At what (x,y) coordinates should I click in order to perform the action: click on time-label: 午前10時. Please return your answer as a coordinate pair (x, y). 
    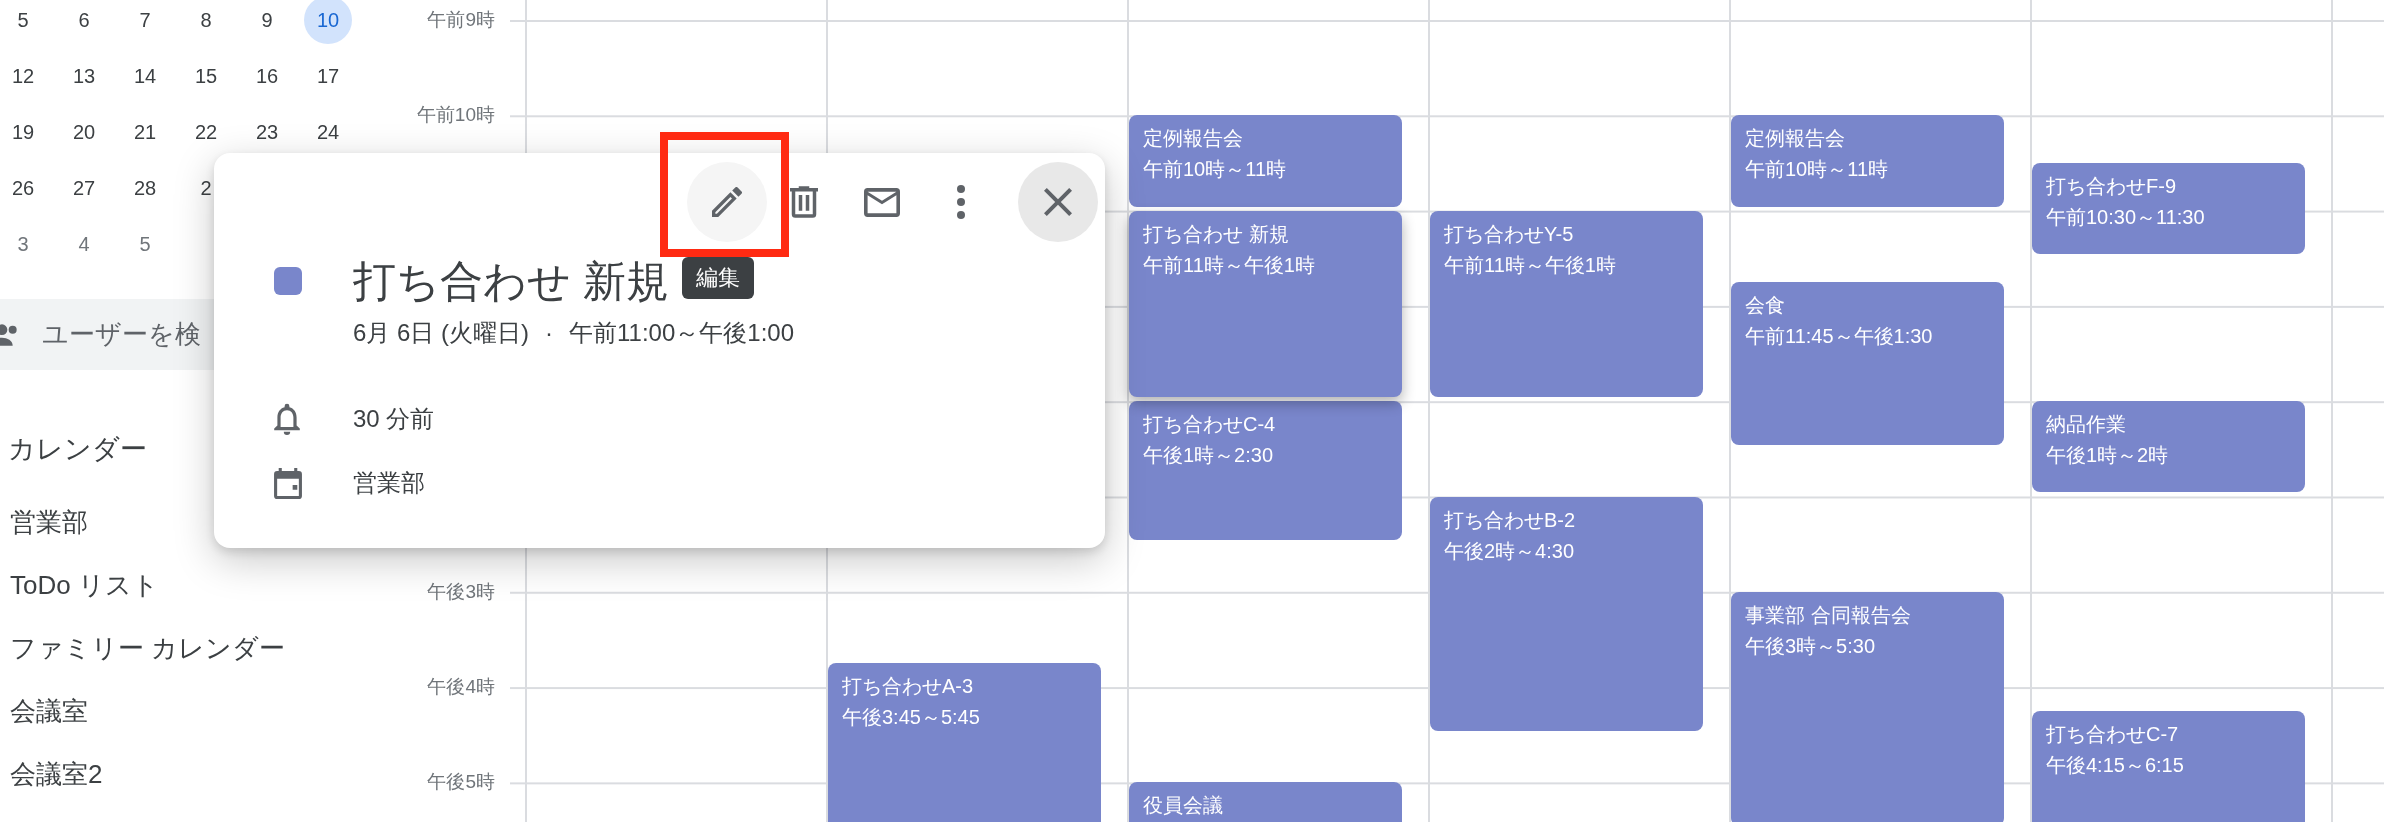
    Looking at the image, I should click on (455, 115).